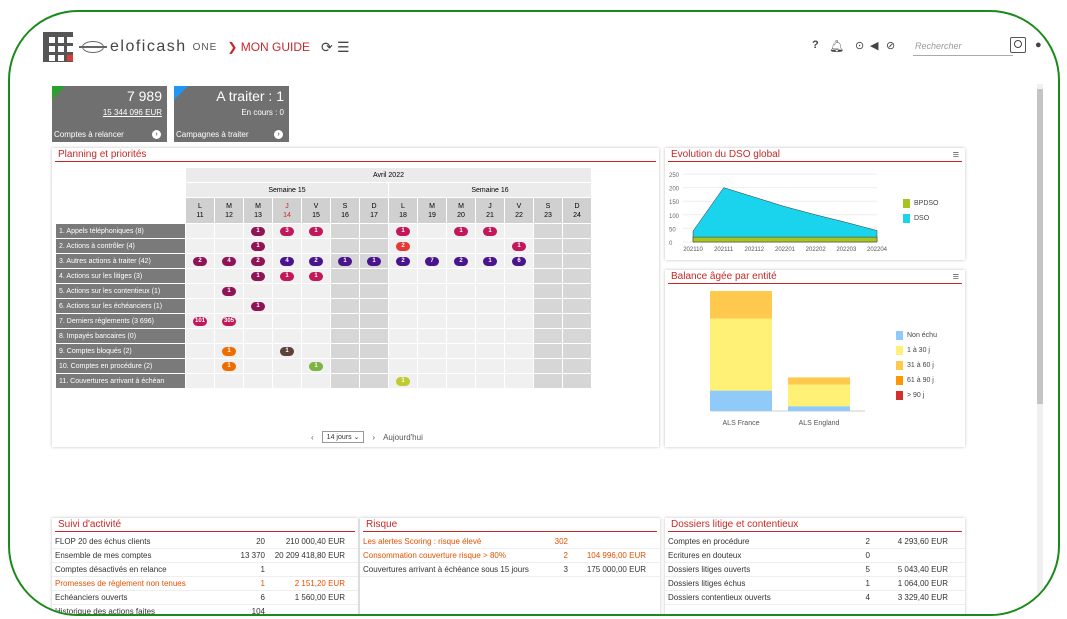 The image size is (1067, 619). Describe the element at coordinates (58, 47) in the screenshot. I see `app-grid-icon` at that location.